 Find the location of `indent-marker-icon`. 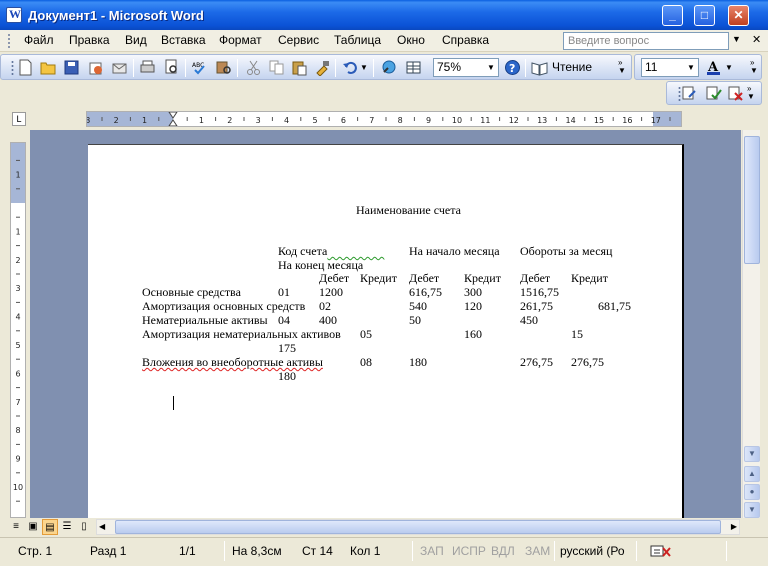

indent-marker-icon is located at coordinates (173, 119).